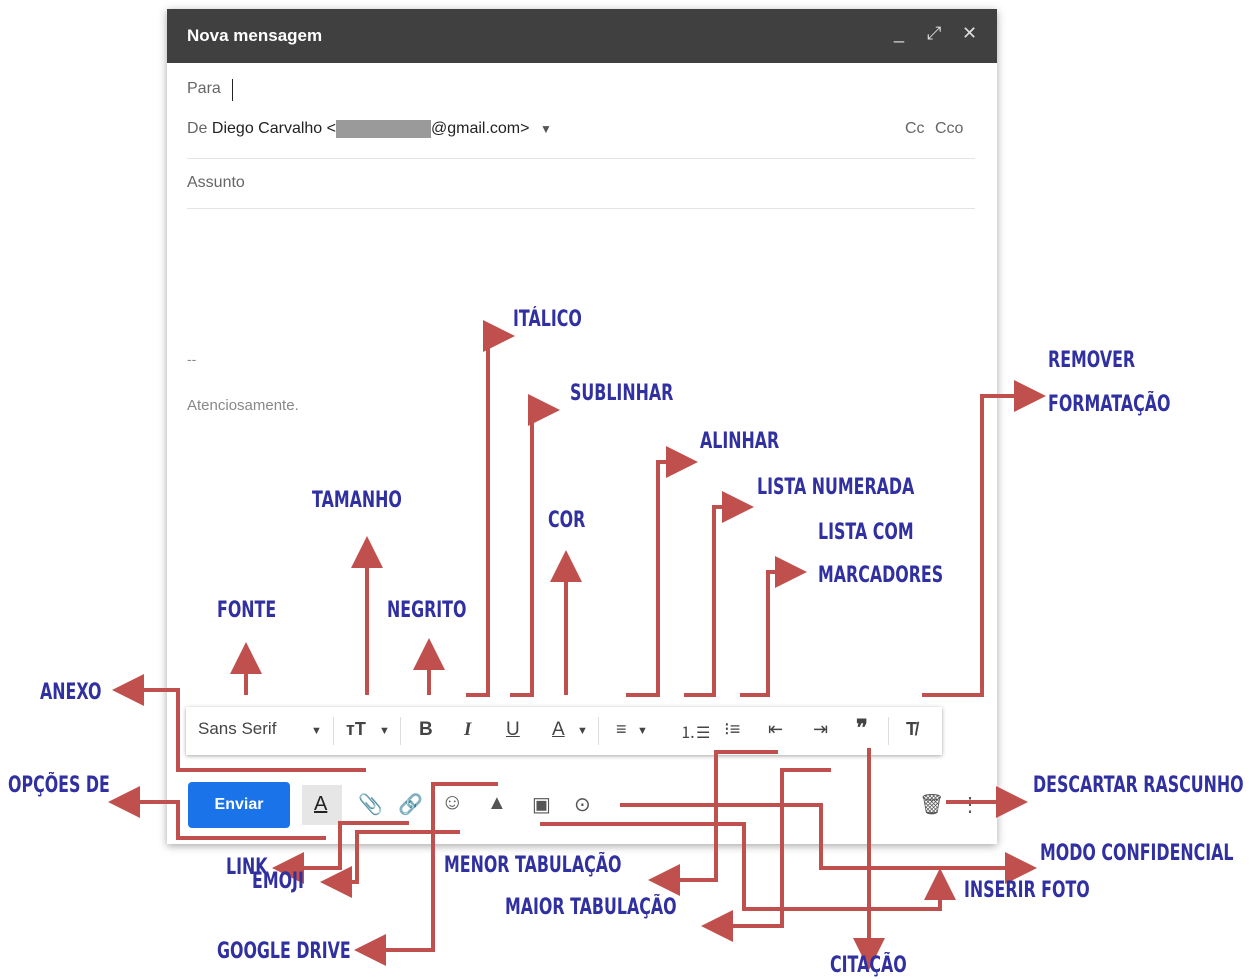 Image resolution: width=1254 pixels, height=980 pixels. Describe the element at coordinates (1092, 360) in the screenshot. I see `label-remover-1: REMOVER` at that location.